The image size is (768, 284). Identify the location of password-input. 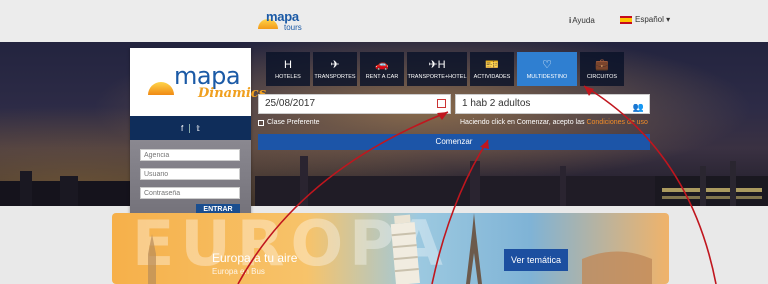
(190, 193).